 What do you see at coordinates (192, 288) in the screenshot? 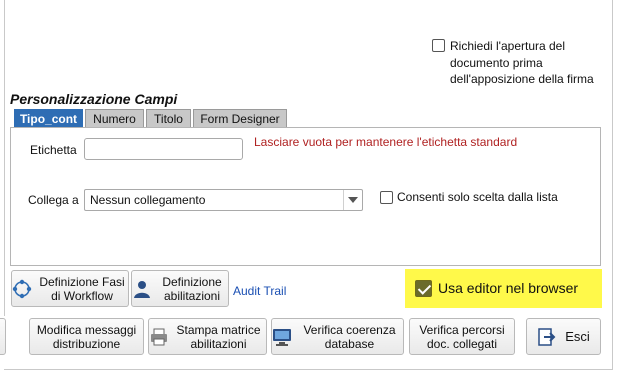
I see `define-permissions-label: Definizione abilitazioni` at bounding box center [192, 288].